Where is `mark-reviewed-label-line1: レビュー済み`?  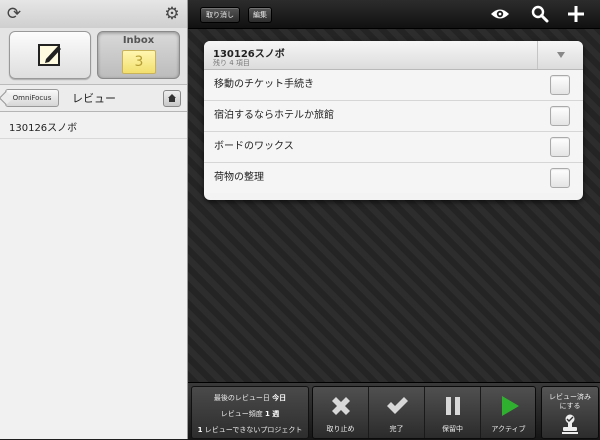
mark-reviewed-label-line1: レビュー済み is located at coordinates (570, 397).